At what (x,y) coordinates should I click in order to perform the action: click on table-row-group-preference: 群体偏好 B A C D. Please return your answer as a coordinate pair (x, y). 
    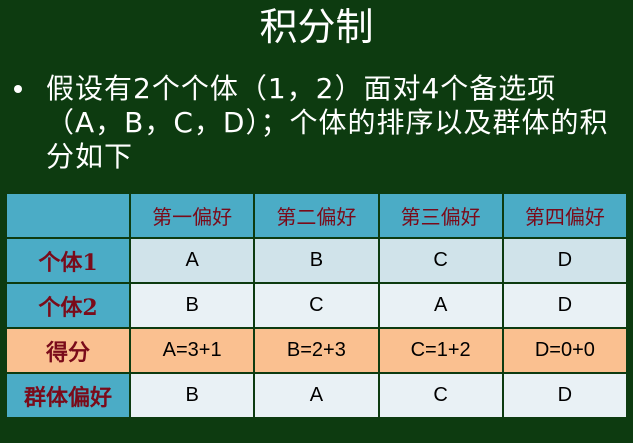
    Looking at the image, I should click on (316, 395).